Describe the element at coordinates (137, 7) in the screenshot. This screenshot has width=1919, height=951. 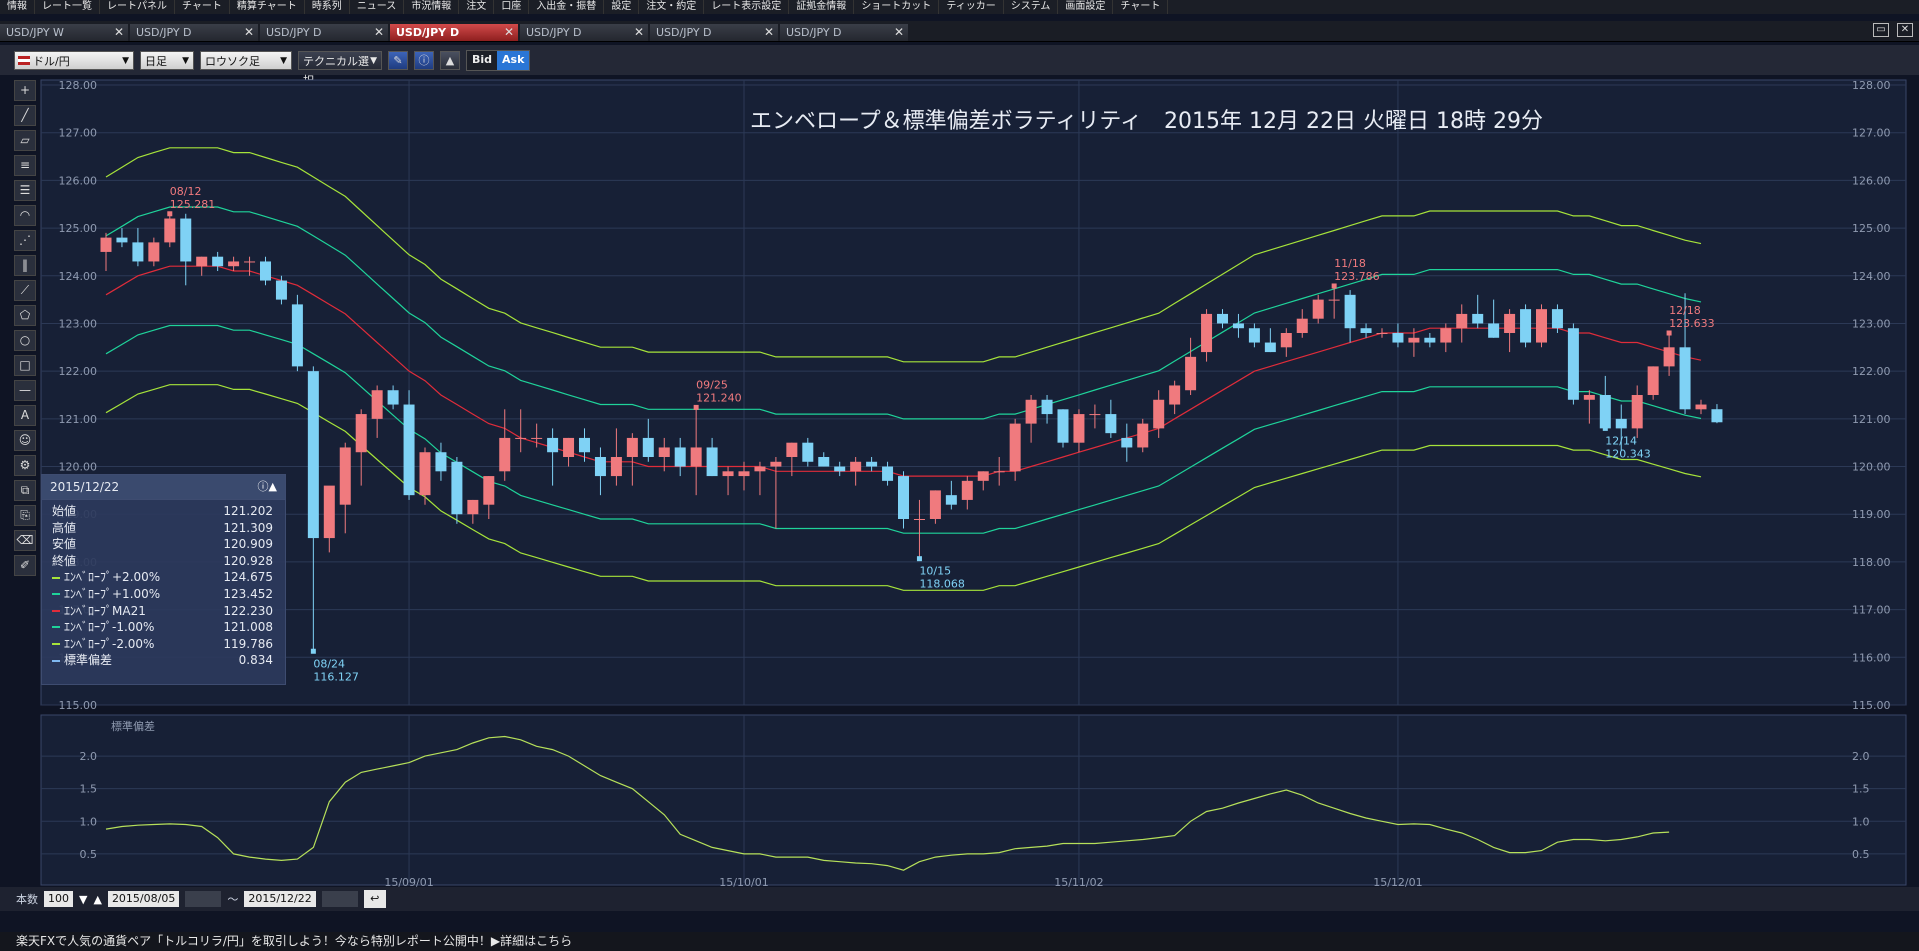
I see `menu-item: レートパネル` at that location.